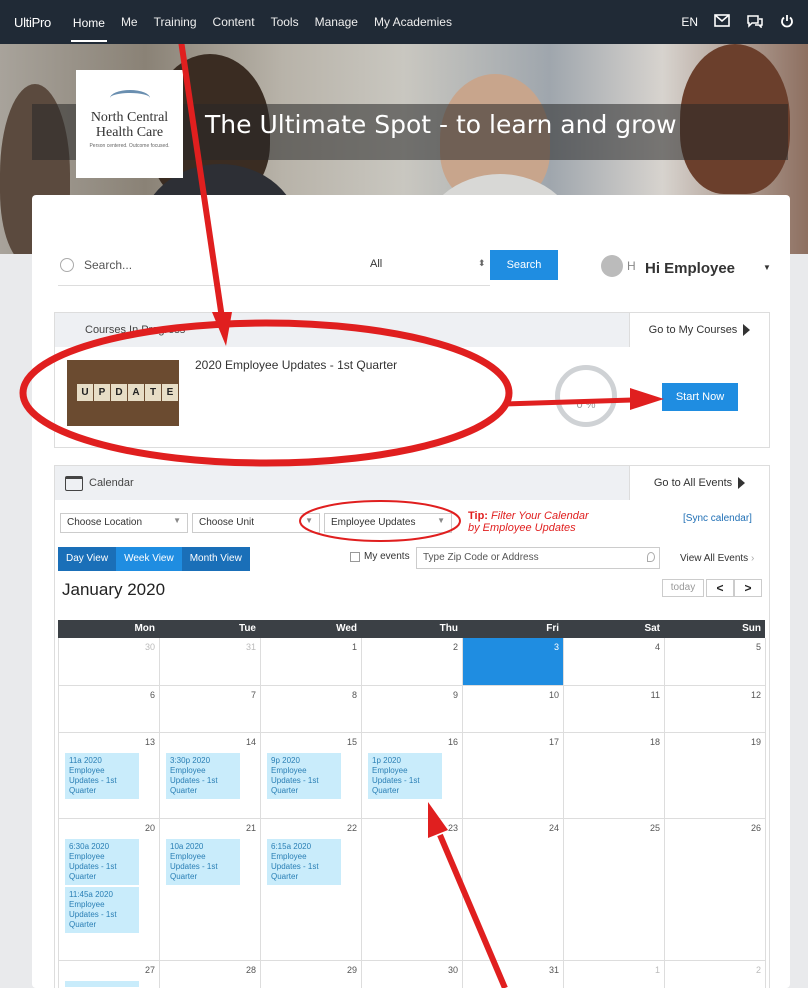  What do you see at coordinates (304, 776) in the screenshot?
I see `calendar-event: 9p 2020 Employee Updates - 1st Quarter` at bounding box center [304, 776].